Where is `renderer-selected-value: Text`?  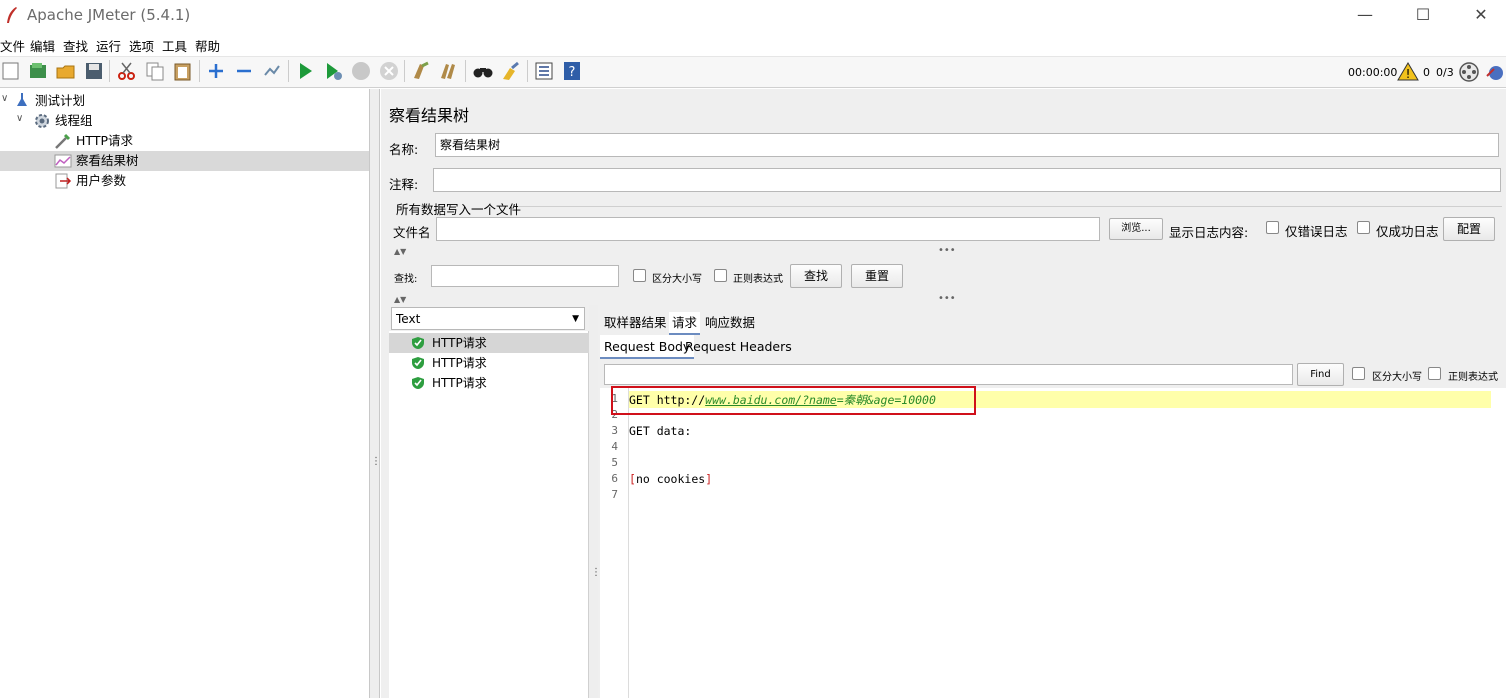
renderer-selected-value: Text is located at coordinates (408, 319).